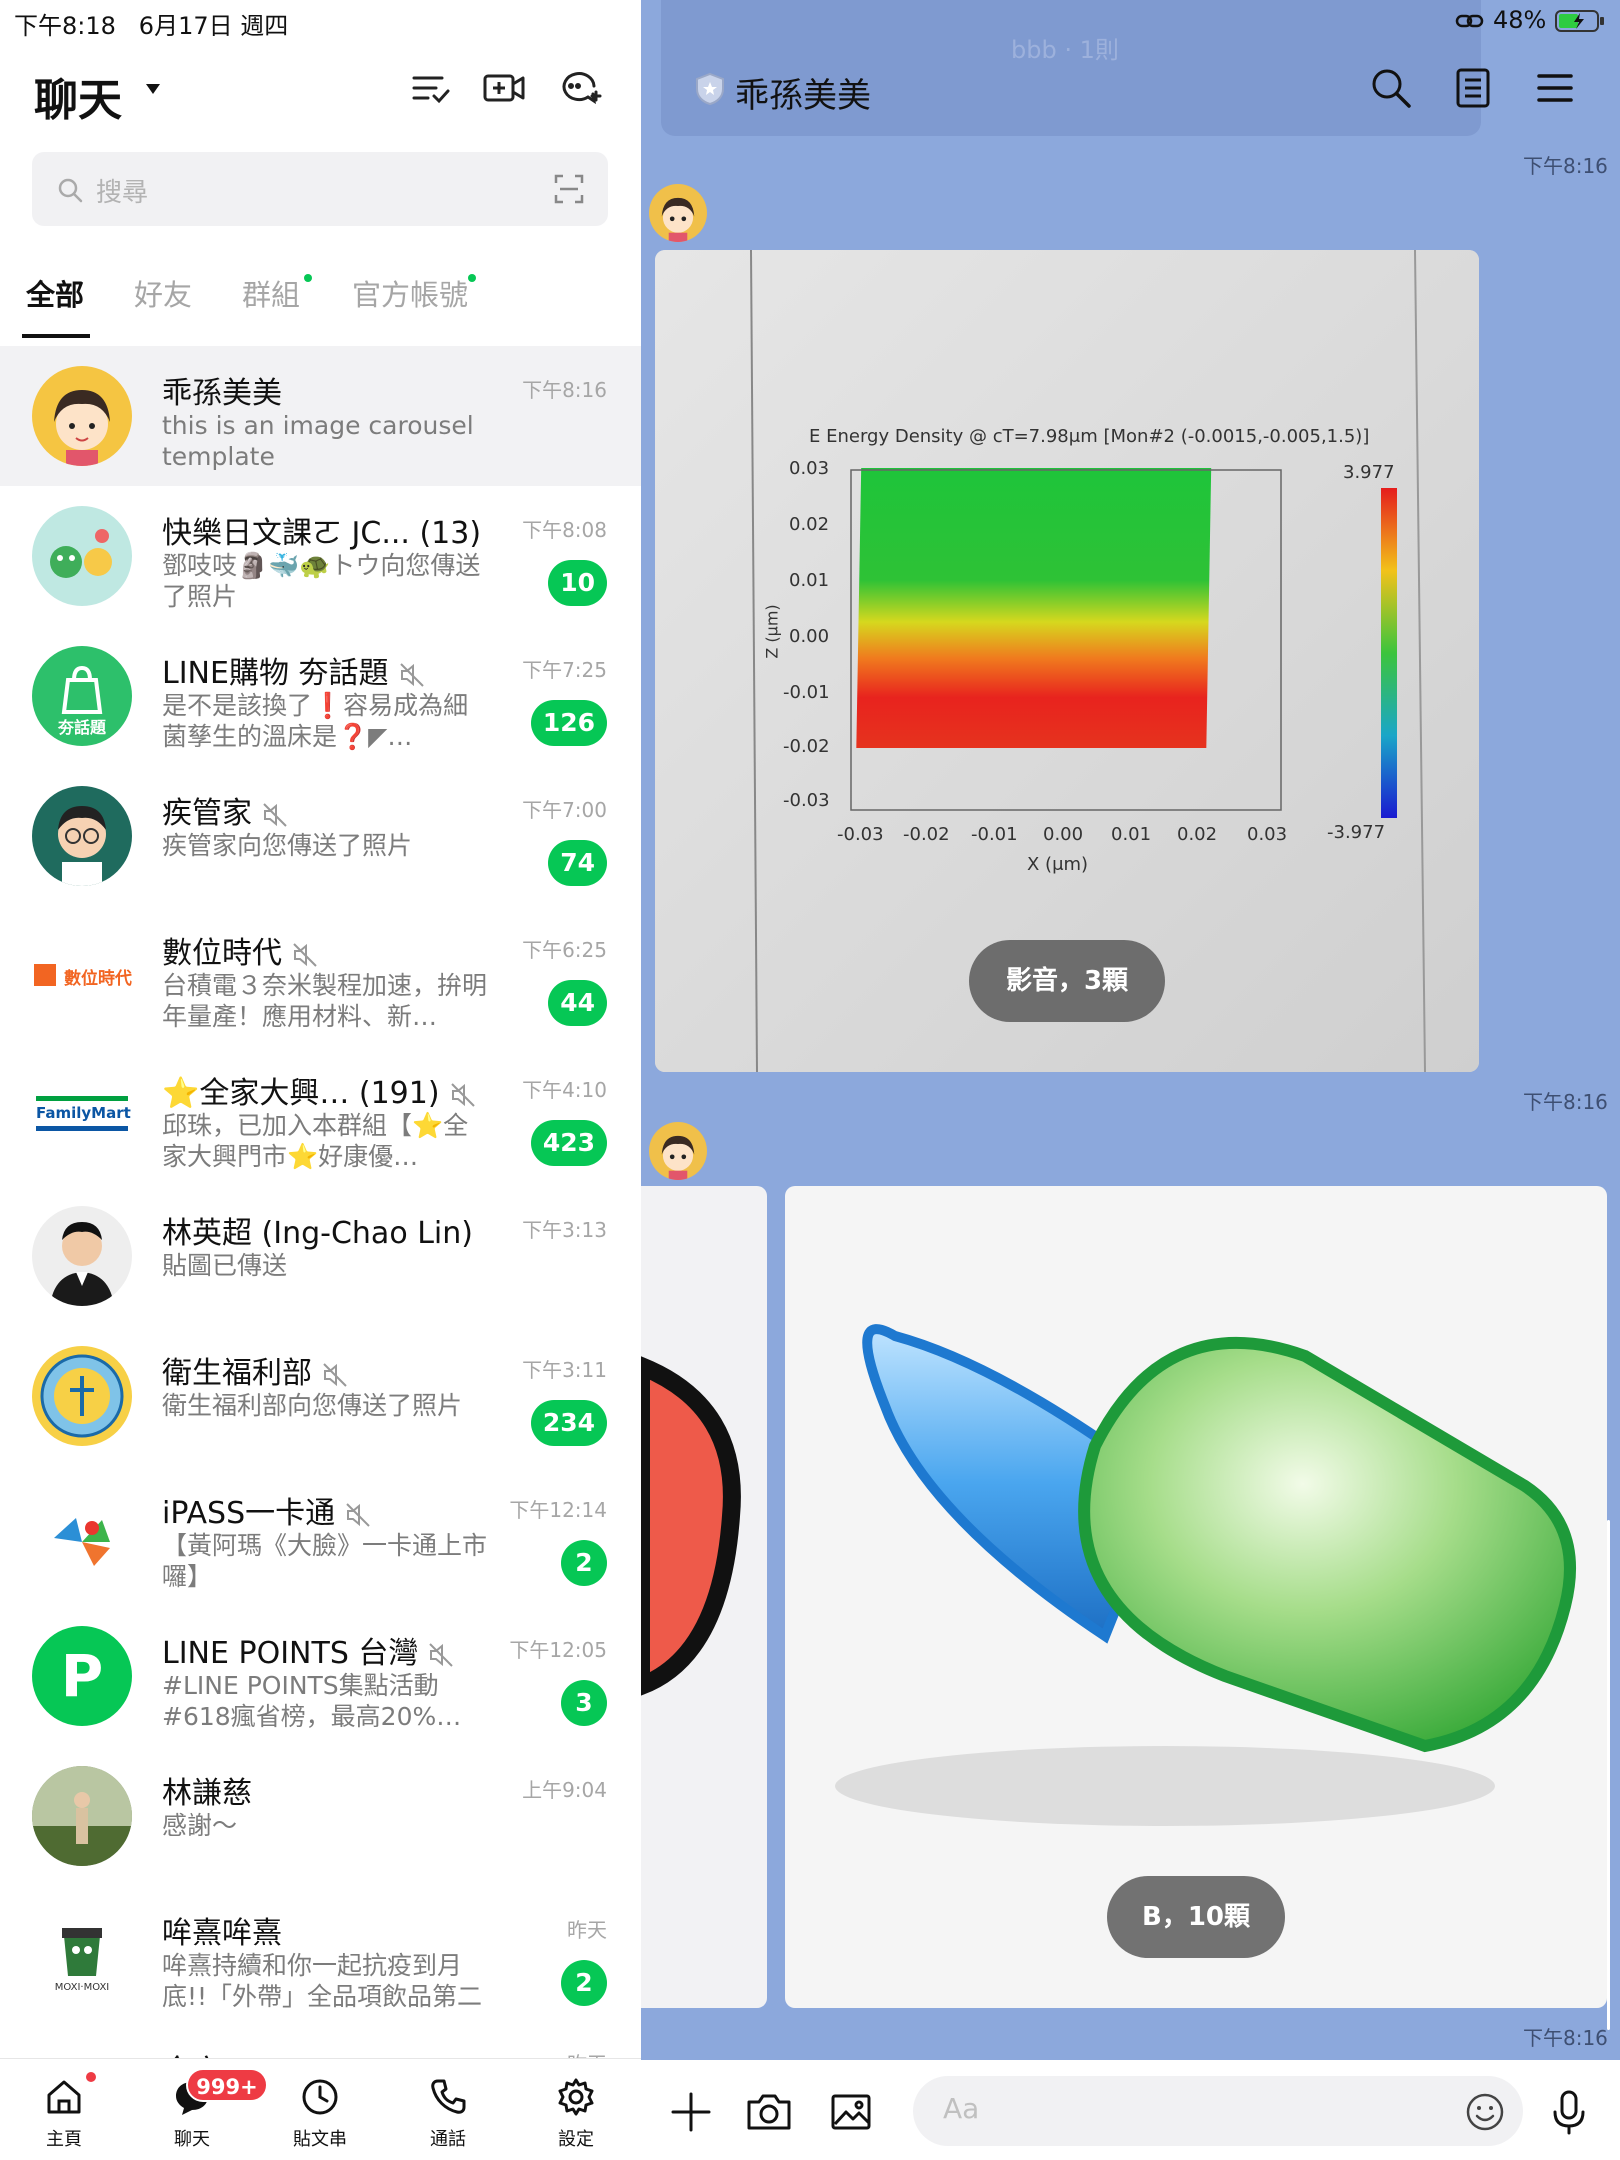 This screenshot has height=2160, width=1620. What do you see at coordinates (320, 2097) in the screenshot?
I see `clock-icon` at bounding box center [320, 2097].